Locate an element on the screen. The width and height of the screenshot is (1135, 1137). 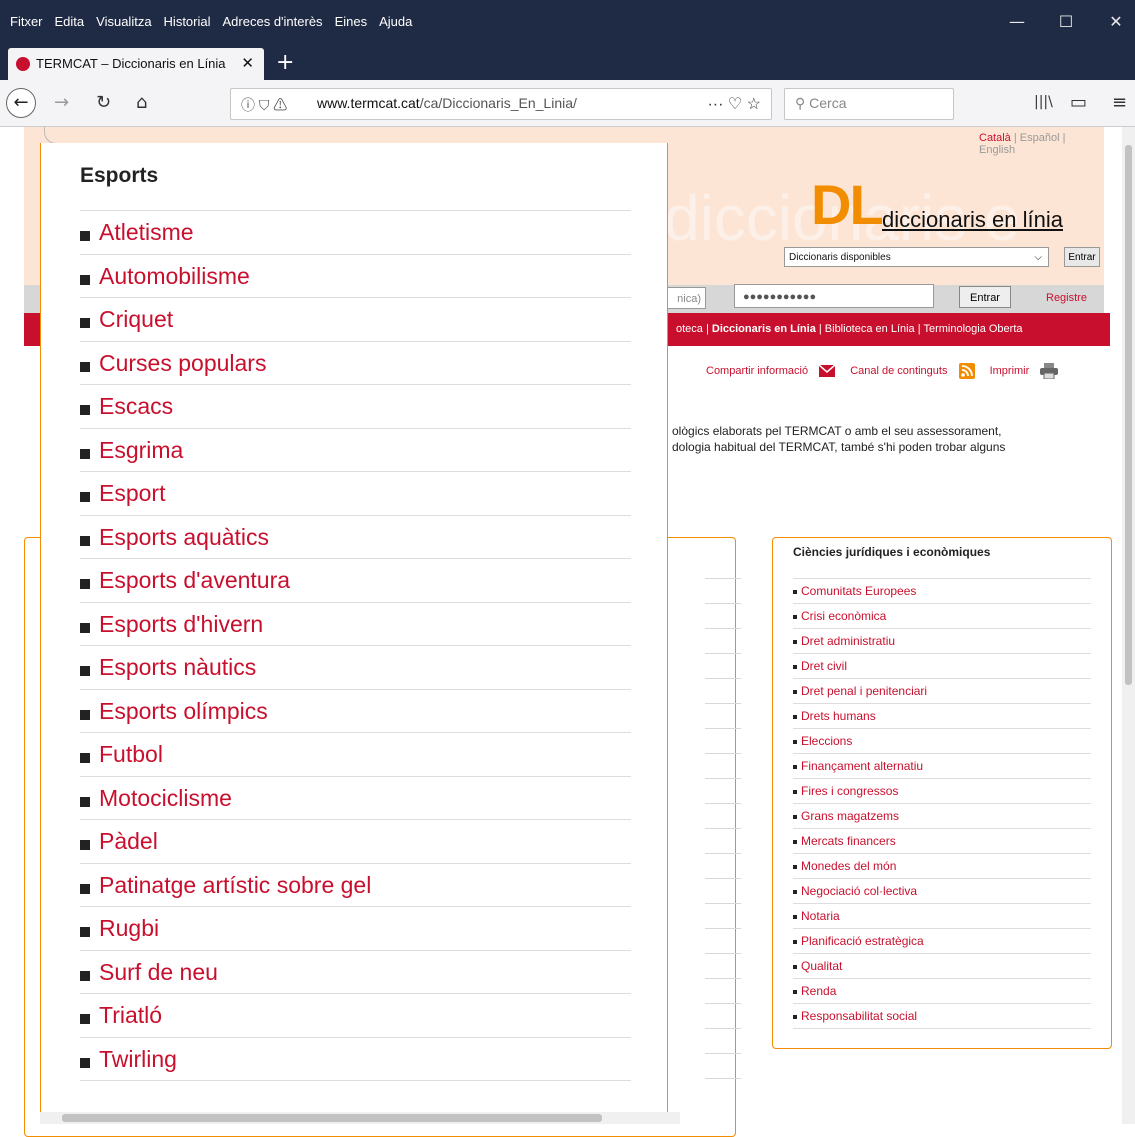
horizontal-scrollbar is located at coordinates (360, 1118).